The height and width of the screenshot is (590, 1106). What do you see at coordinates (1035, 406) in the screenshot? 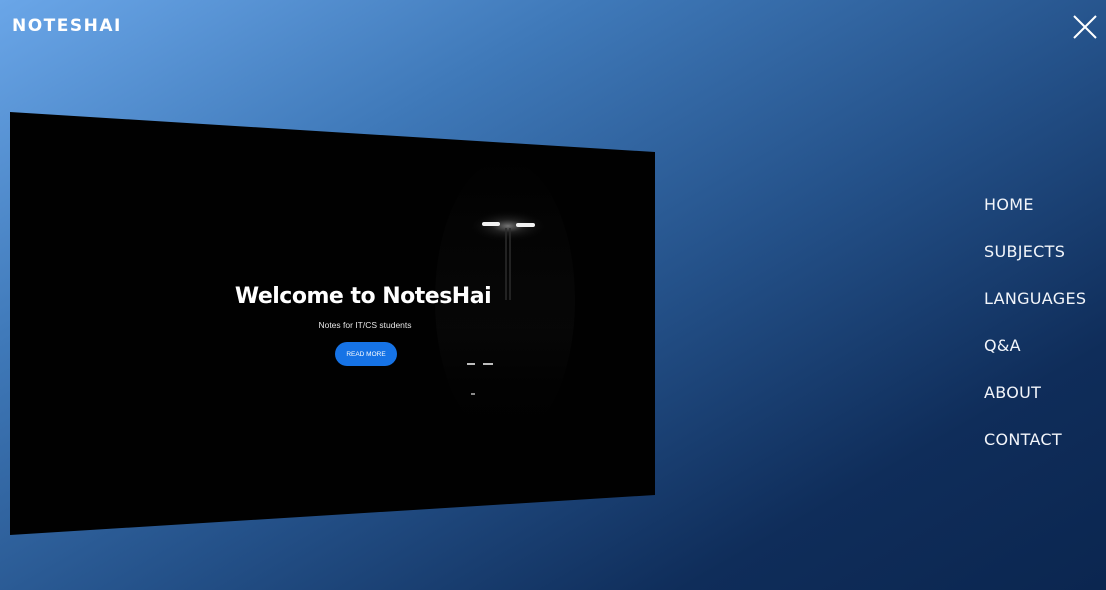
I see `nav-item-about: ABOUT` at bounding box center [1035, 406].